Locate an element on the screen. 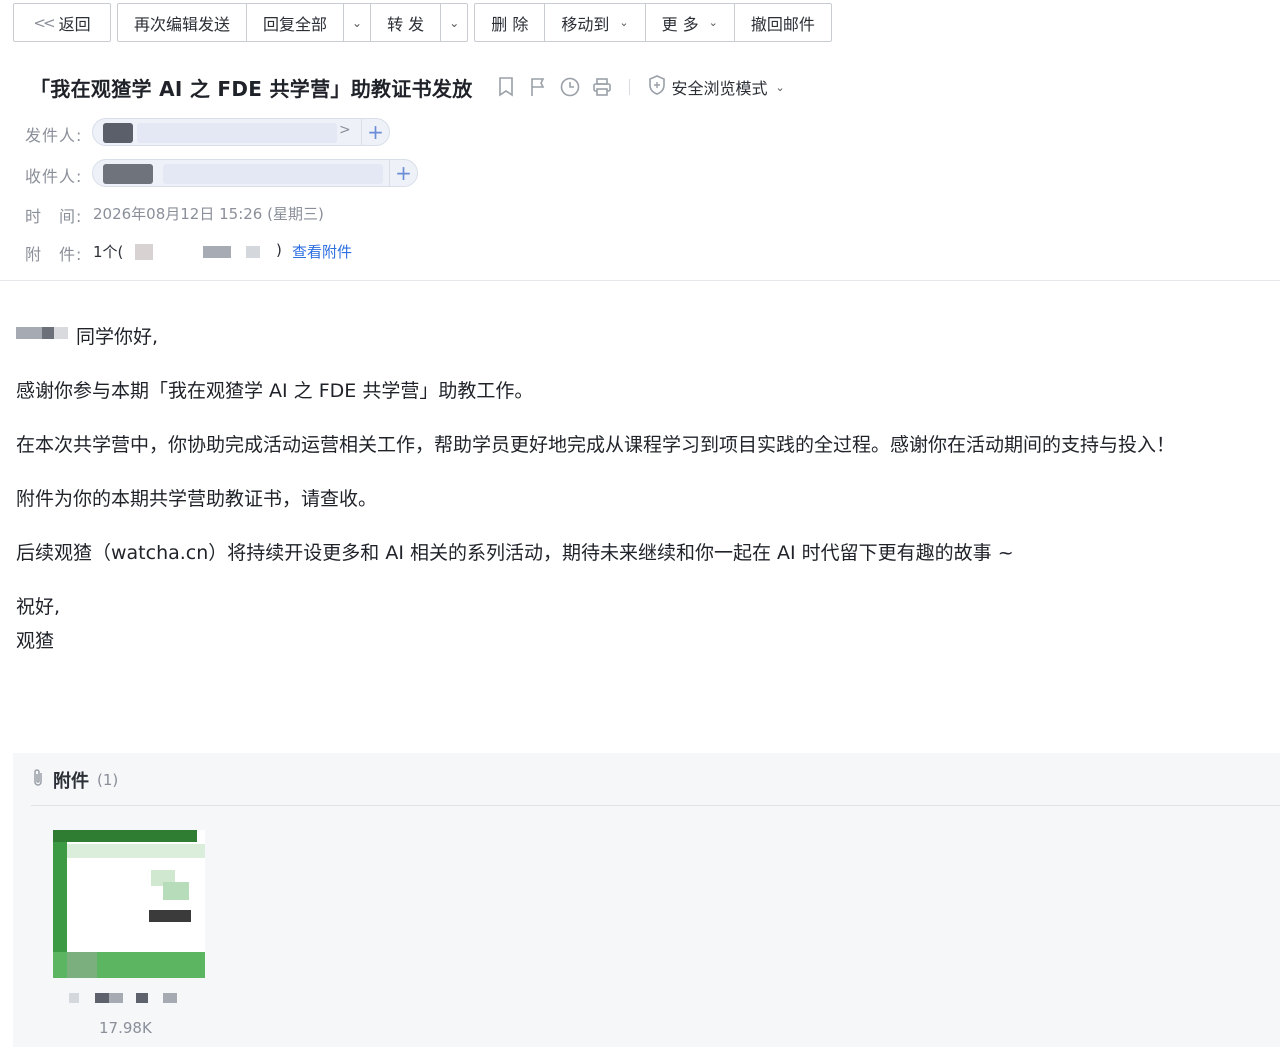 The image size is (1280, 1047). sender-chip: > + is located at coordinates (241, 132).